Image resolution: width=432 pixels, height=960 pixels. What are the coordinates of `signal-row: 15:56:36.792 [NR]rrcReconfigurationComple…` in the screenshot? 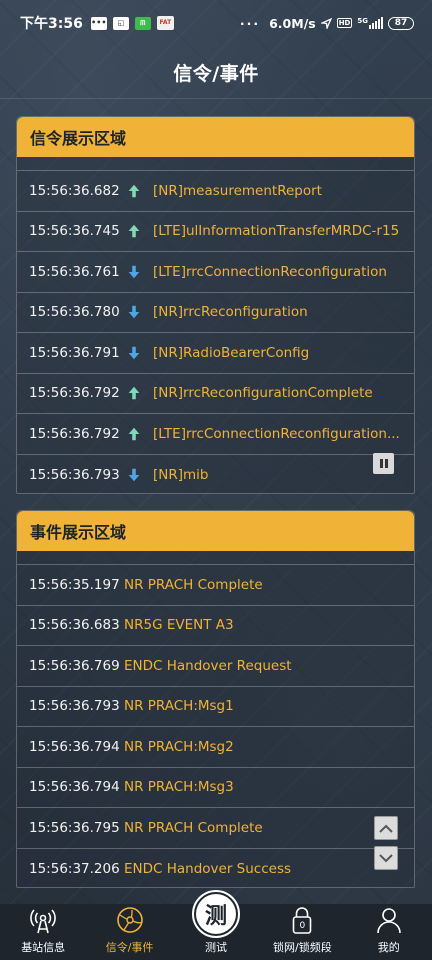 It's located at (215, 394).